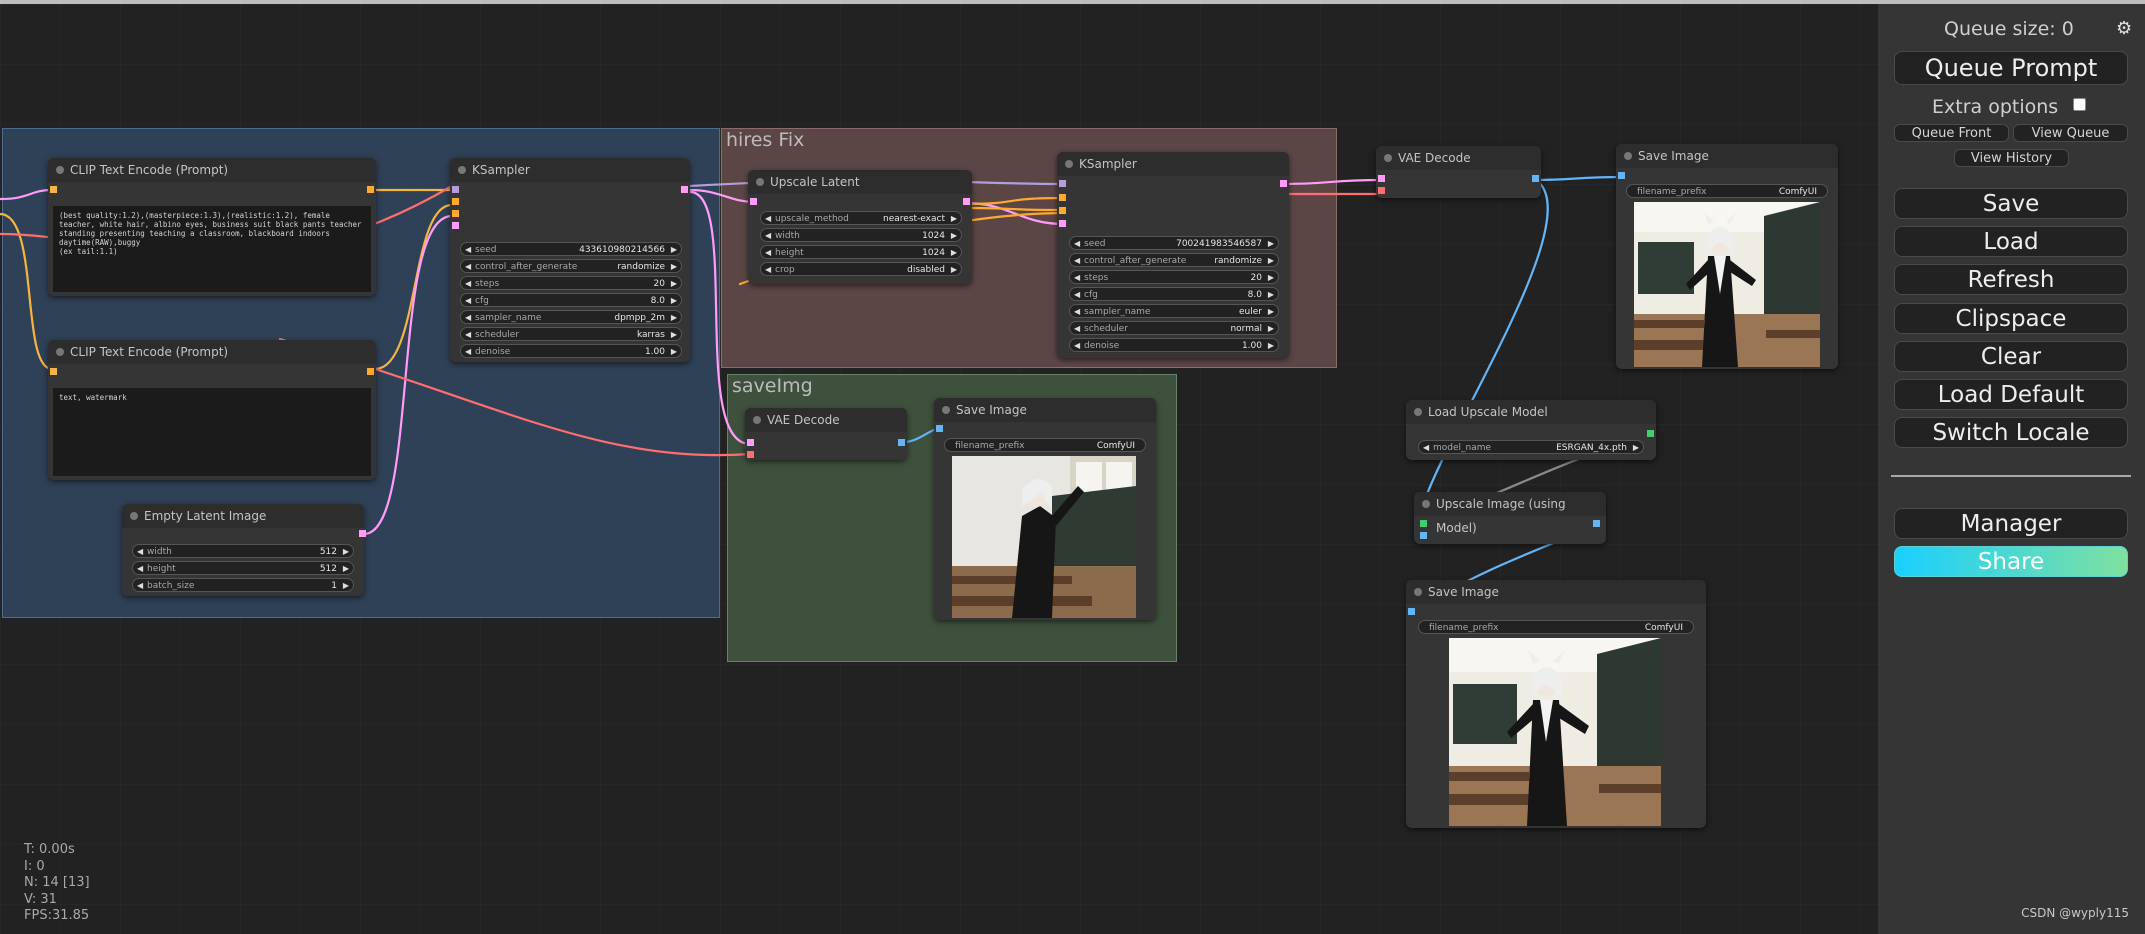 This screenshot has width=2145, height=934. What do you see at coordinates (2011, 279) in the screenshot?
I see `refresh-button: Refresh` at bounding box center [2011, 279].